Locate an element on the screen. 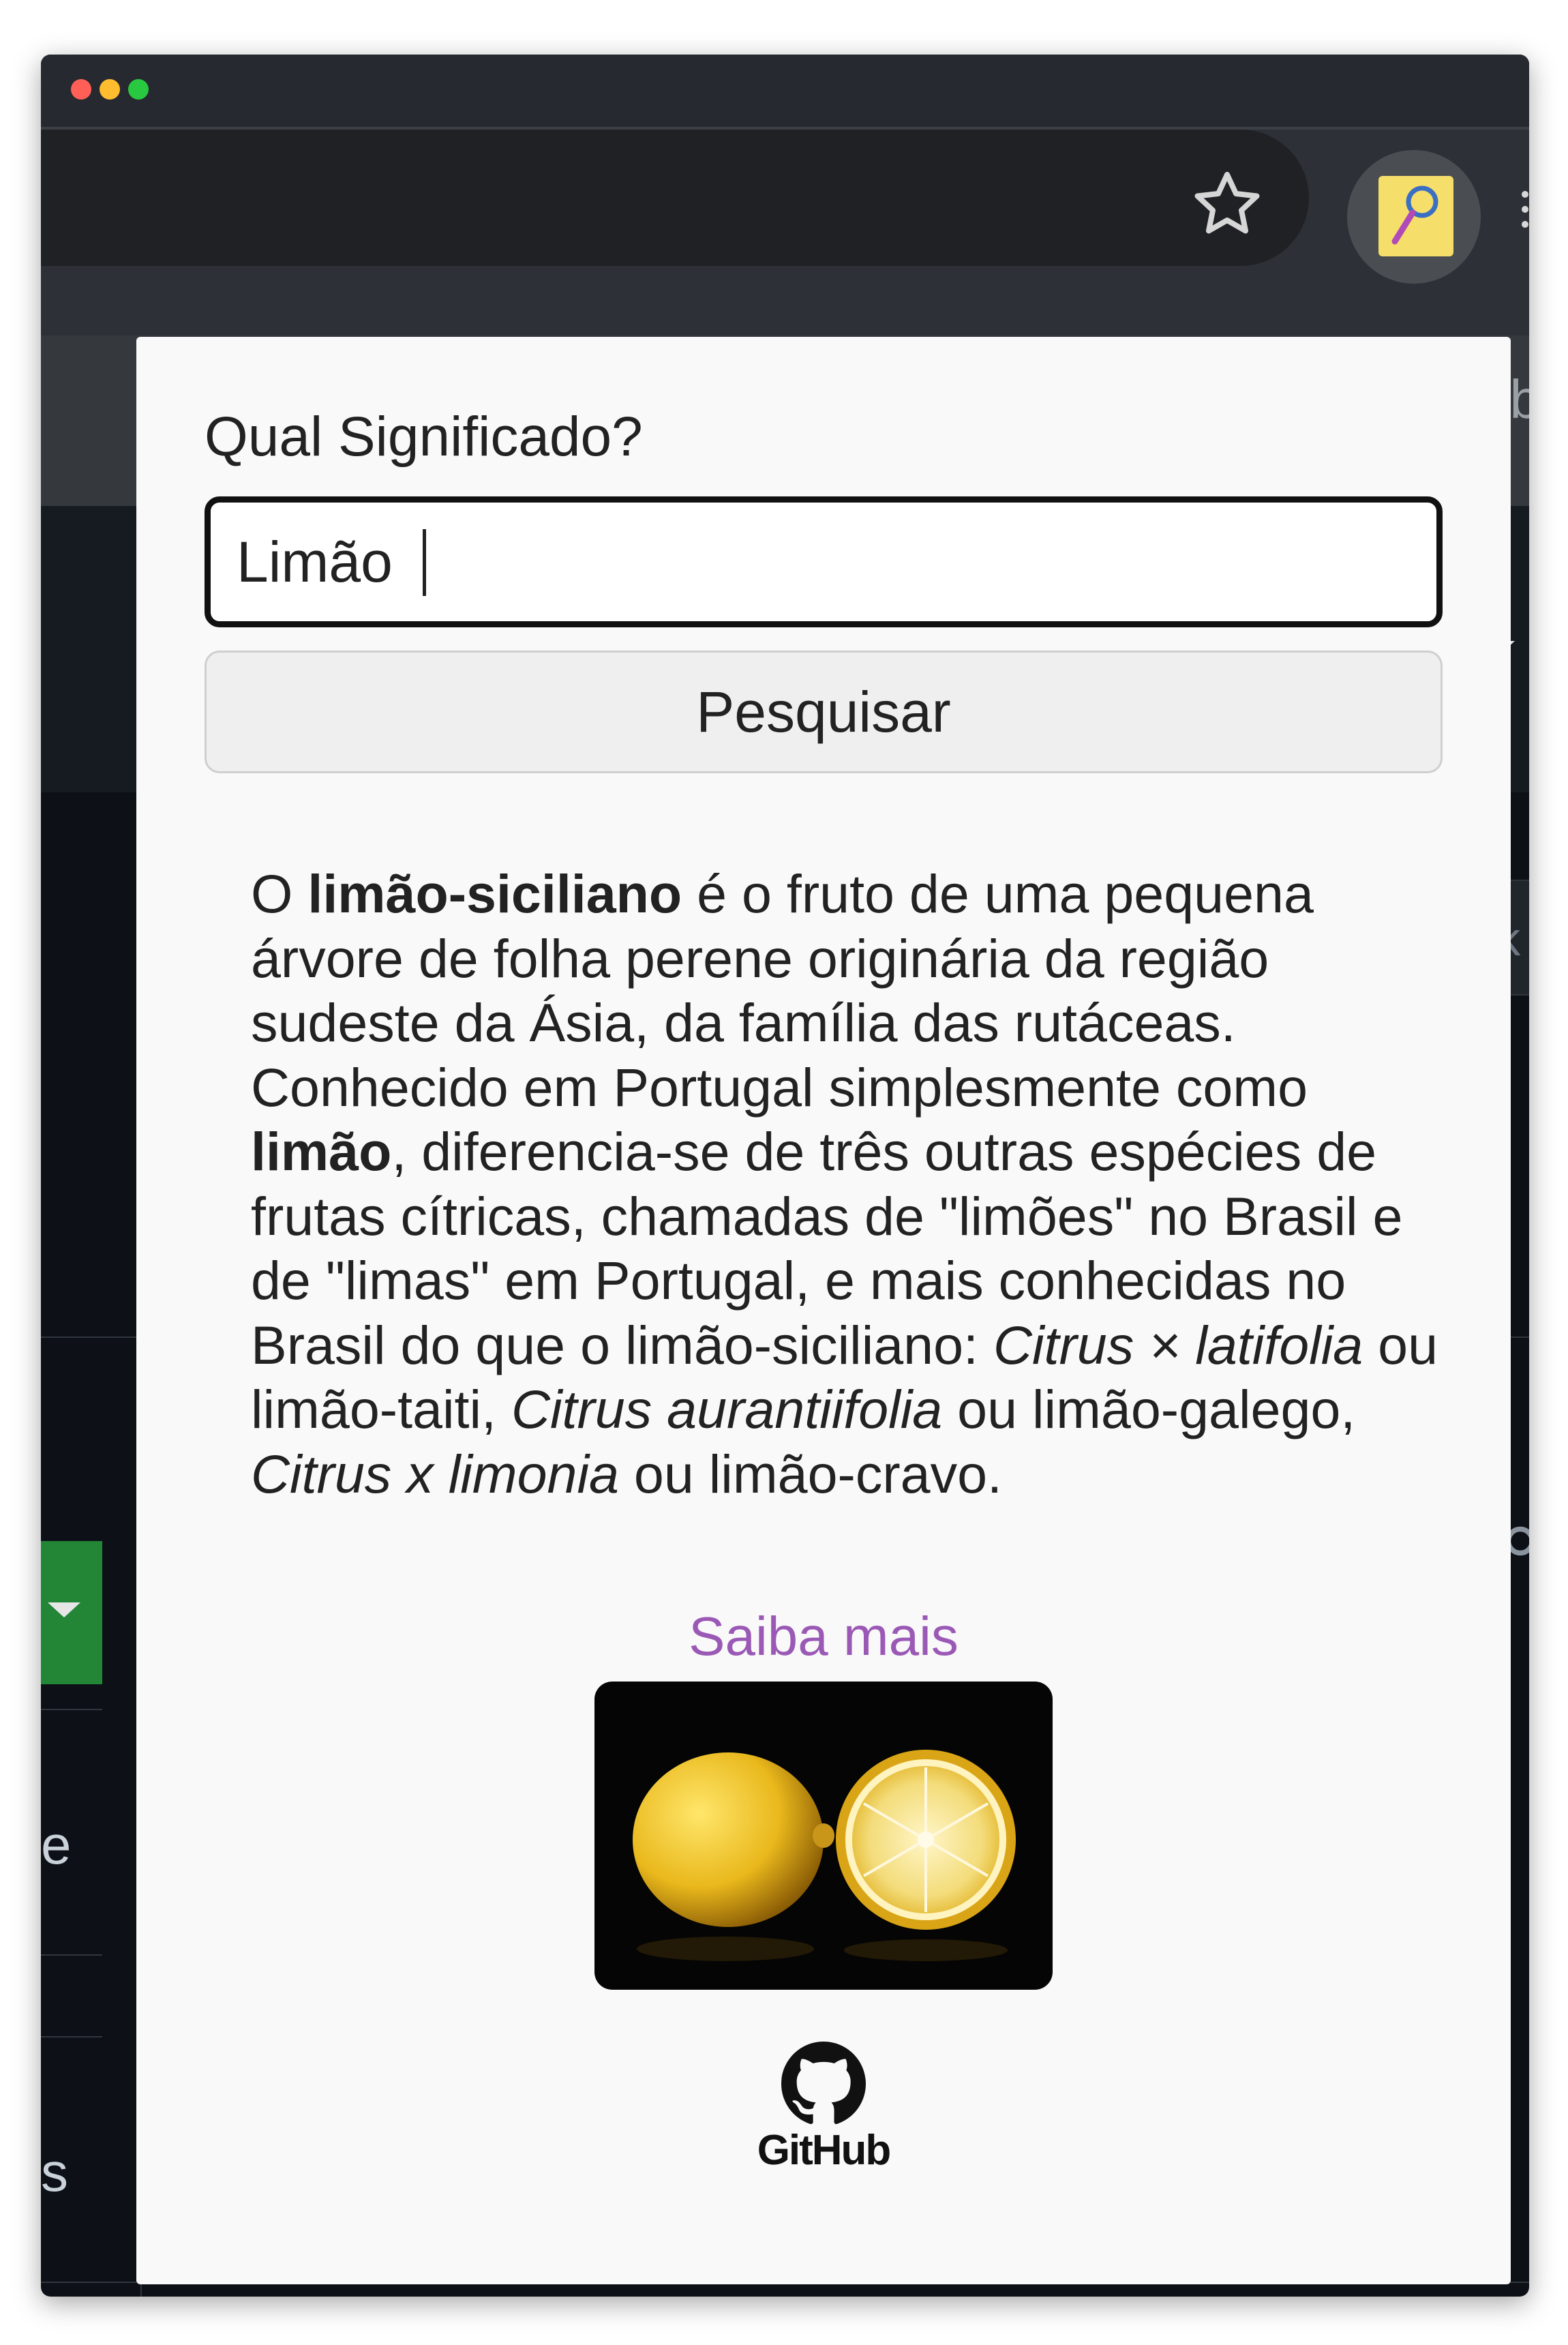 The height and width of the screenshot is (2345, 1568). definition-part: ou limão-cravo. is located at coordinates (810, 1473).